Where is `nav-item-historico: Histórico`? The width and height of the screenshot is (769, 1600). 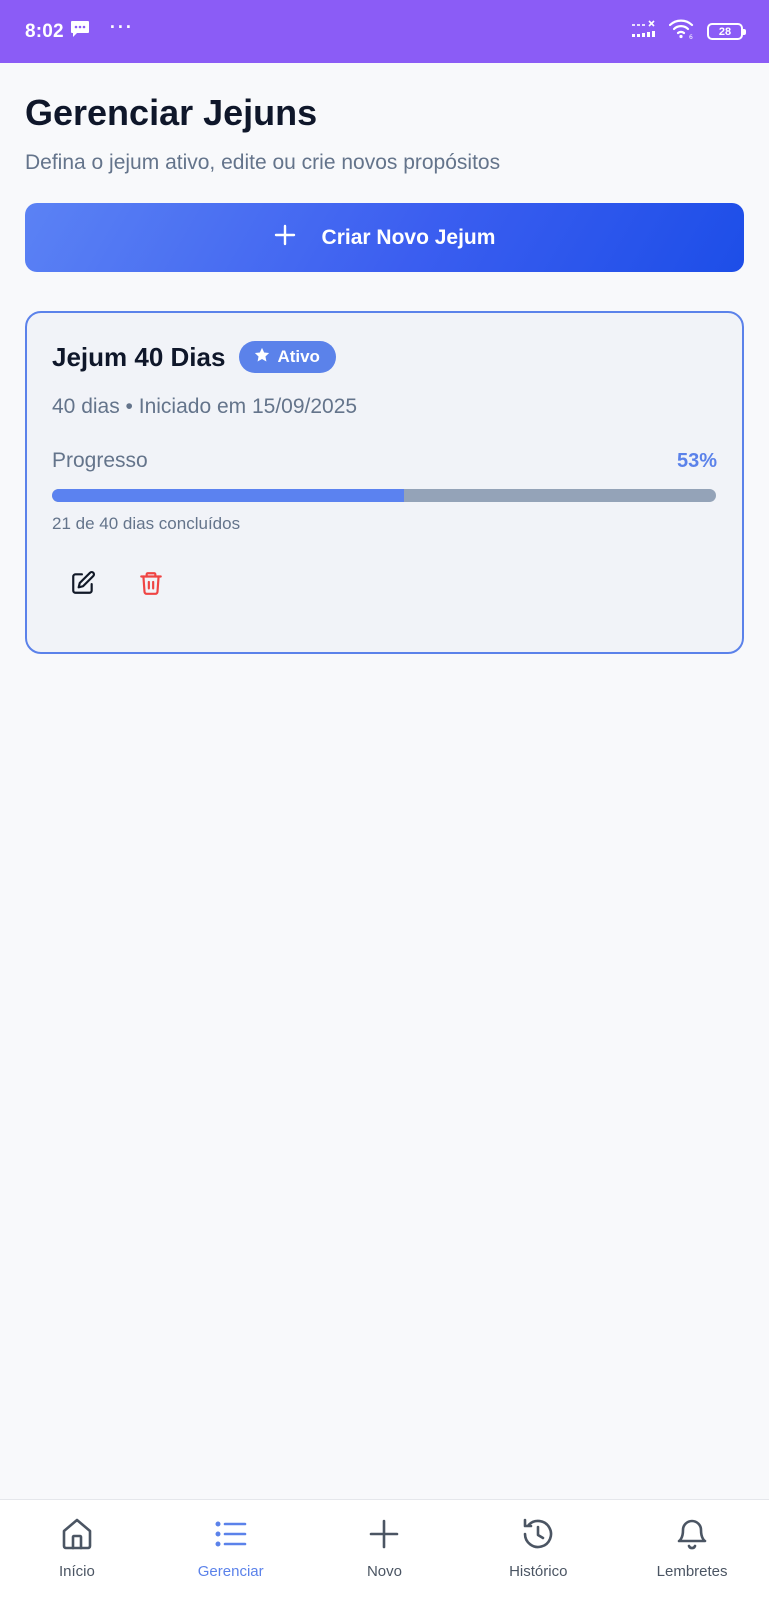
nav-item-historico: Histórico is located at coordinates (538, 1548).